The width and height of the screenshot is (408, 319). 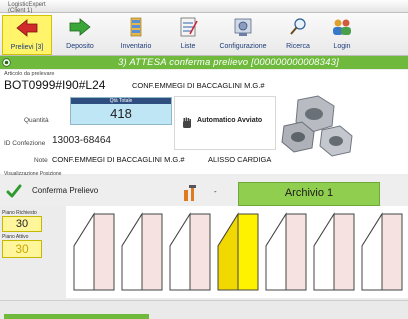 What do you see at coordinates (27, 28) in the screenshot?
I see `arrow-left-red-icon` at bounding box center [27, 28].